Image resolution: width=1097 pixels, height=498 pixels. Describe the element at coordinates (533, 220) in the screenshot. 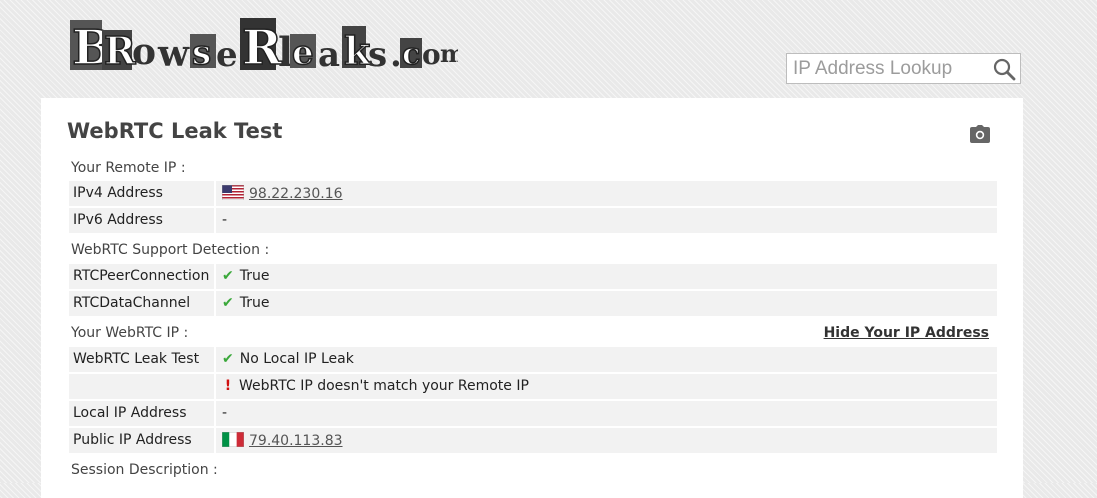

I see `row-ipv6: IPv6 Address -` at that location.